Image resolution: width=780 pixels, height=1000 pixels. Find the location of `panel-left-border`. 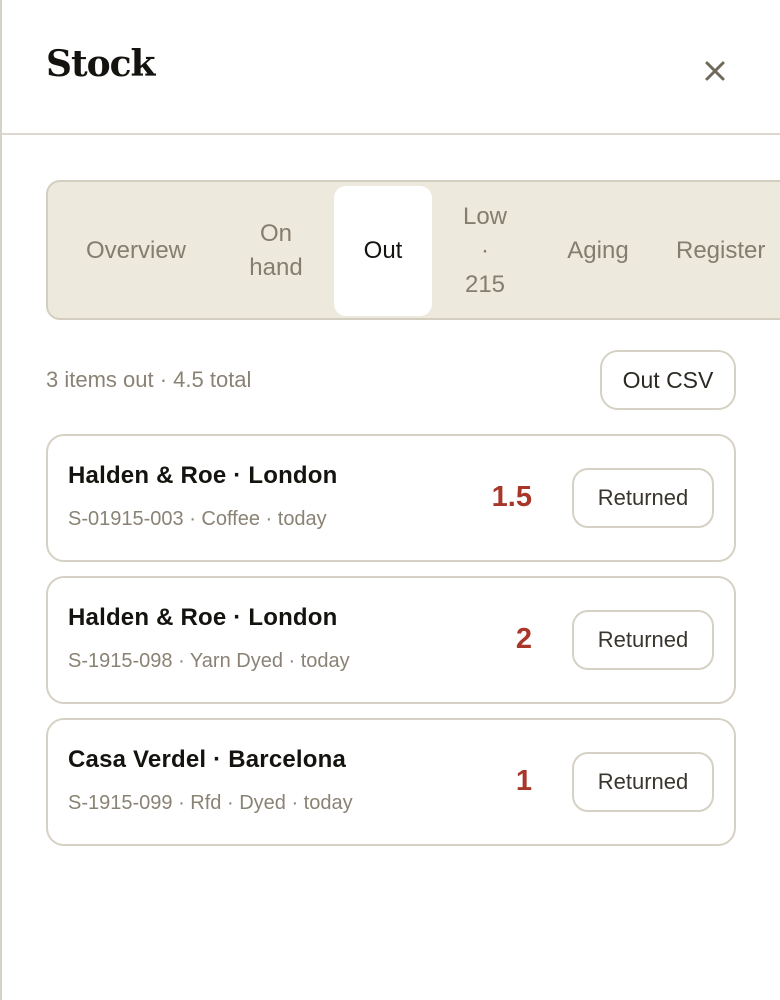

panel-left-border is located at coordinates (1, 500).